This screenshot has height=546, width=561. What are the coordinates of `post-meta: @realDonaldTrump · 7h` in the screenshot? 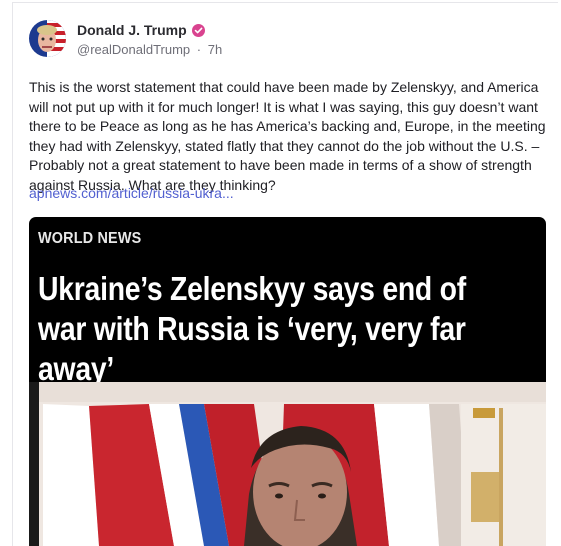 It's located at (149, 49).